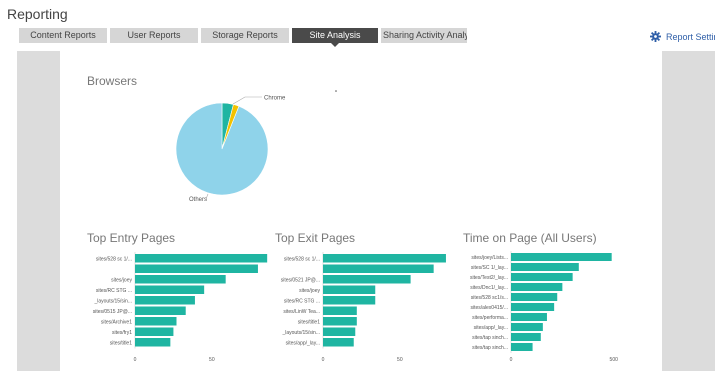 The height and width of the screenshot is (377, 715). I want to click on browsers-pie-chart: Chrome Others, so click(230, 149).